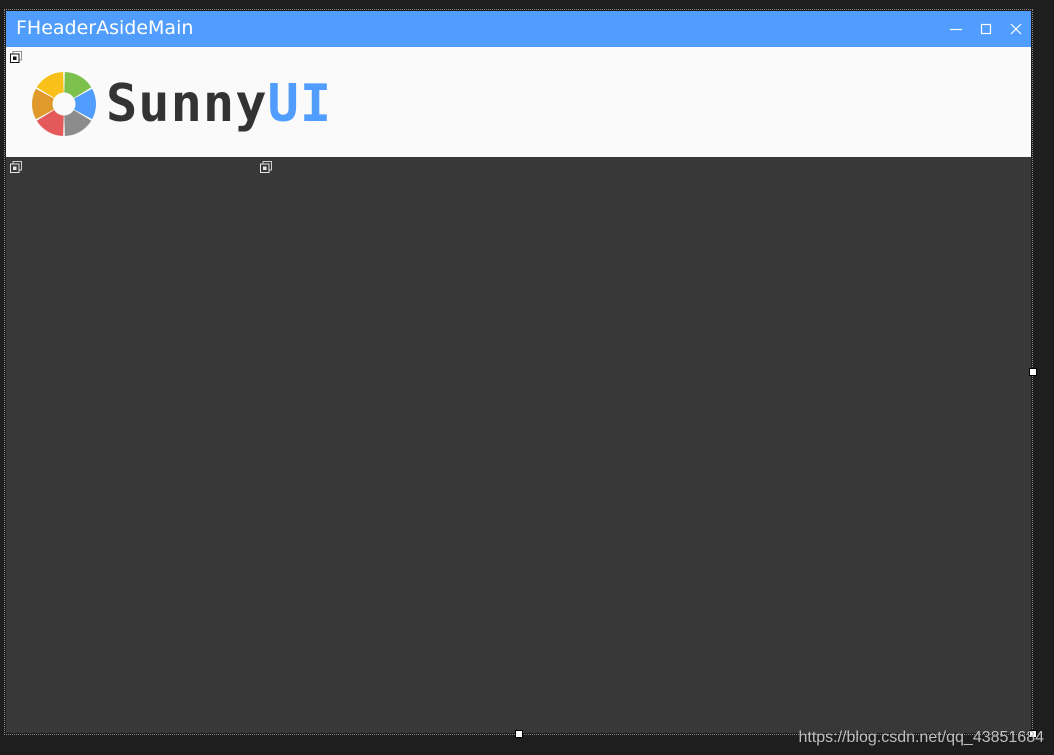 Image resolution: width=1054 pixels, height=755 pixels. Describe the element at coordinates (64, 104) in the screenshot. I see `sunnyui-logo-icon` at that location.